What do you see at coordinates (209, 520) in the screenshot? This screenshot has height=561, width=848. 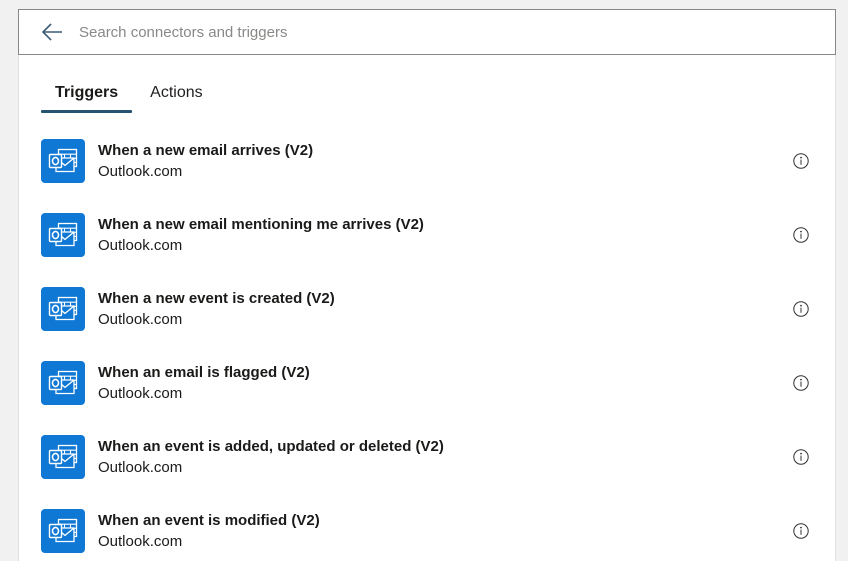 I see `list-item-title: When an event is modified (V2)` at bounding box center [209, 520].